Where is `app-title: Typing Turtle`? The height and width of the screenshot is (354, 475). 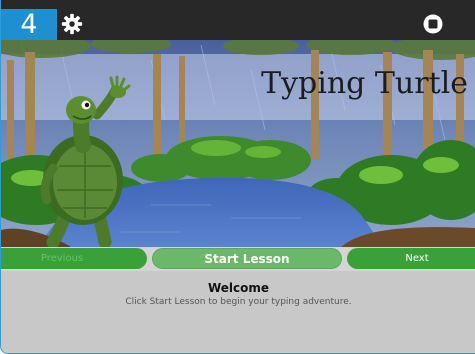
app-title: Typing Turtle is located at coordinates (364, 83).